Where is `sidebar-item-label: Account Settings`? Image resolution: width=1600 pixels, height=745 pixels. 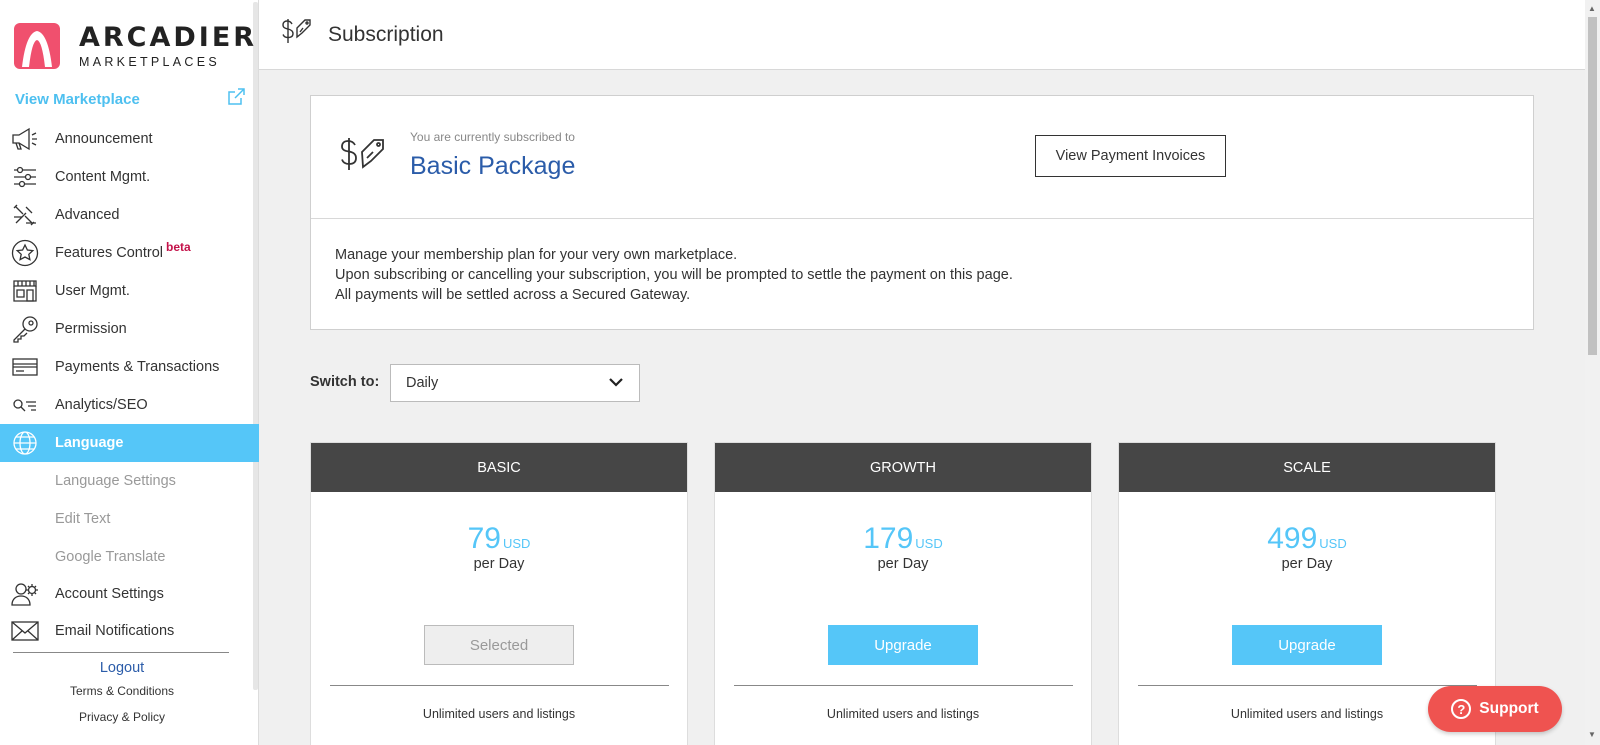 sidebar-item-label: Account Settings is located at coordinates (109, 594).